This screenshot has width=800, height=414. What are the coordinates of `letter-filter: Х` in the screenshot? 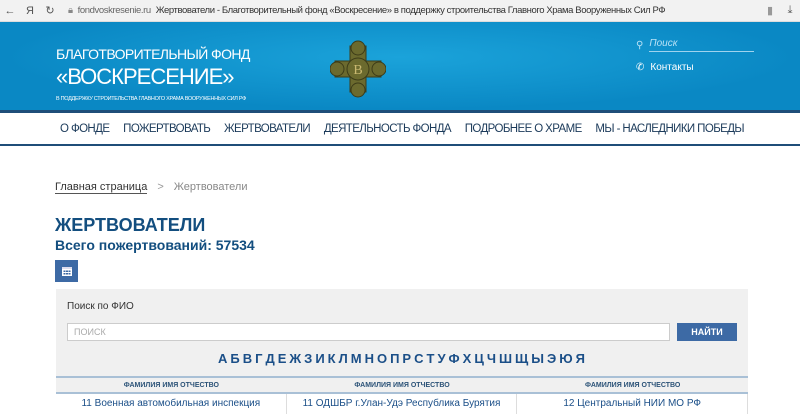 It's located at (468, 358).